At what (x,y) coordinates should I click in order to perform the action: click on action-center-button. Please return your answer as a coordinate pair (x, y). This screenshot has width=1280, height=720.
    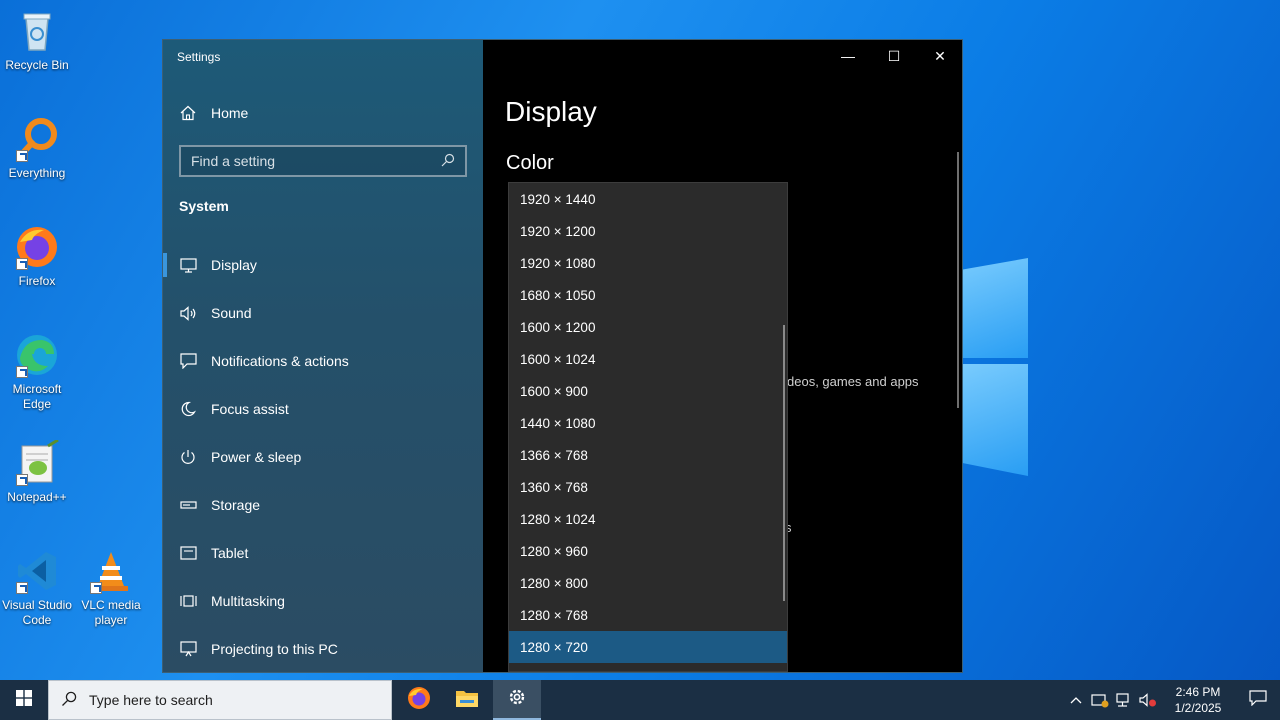
    Looking at the image, I should click on (1258, 700).